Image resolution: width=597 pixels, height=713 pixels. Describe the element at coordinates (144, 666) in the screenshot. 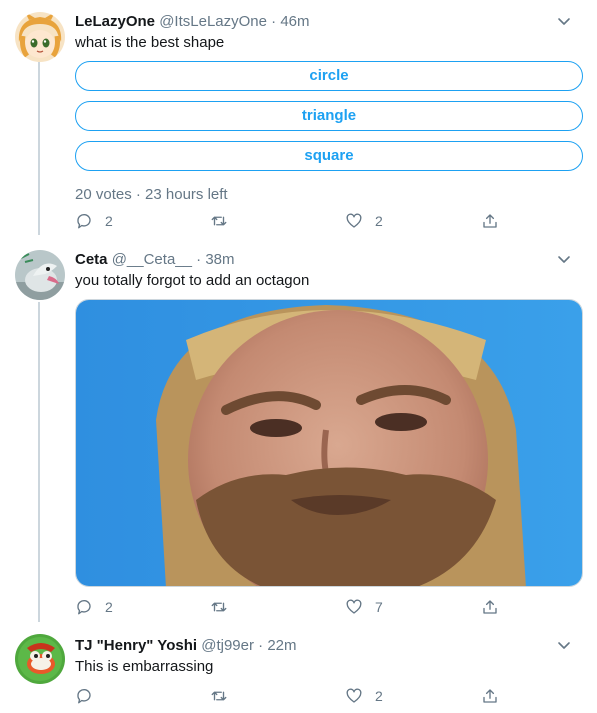

I see `tweet-text: This is embarrassing` at that location.